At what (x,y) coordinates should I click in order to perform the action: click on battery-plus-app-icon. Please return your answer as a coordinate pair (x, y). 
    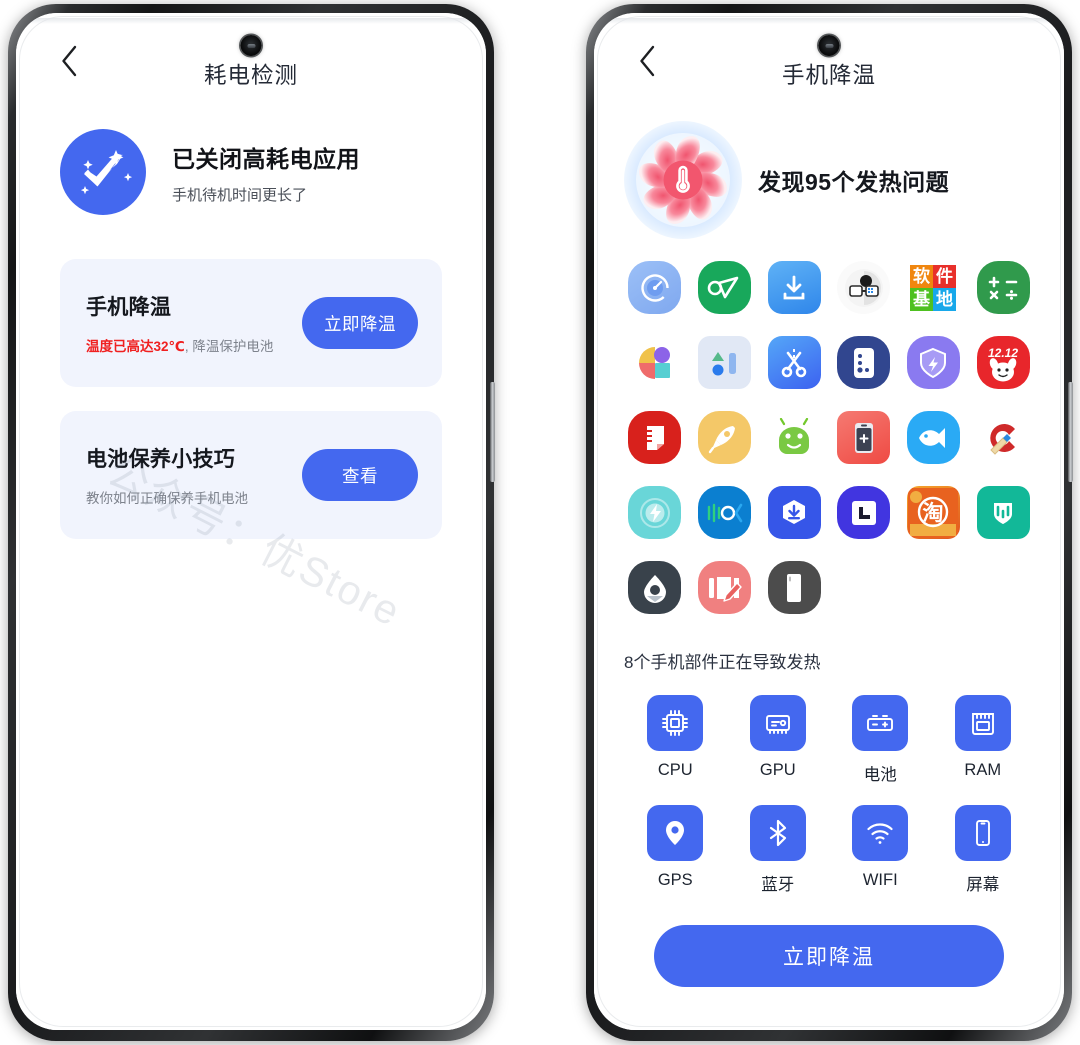
    Looking at the image, I should click on (864, 437).